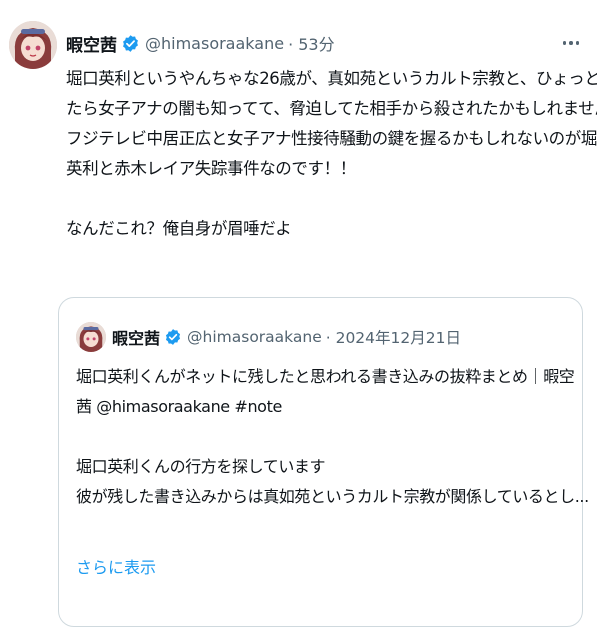 The height and width of the screenshot is (627, 597). Describe the element at coordinates (331, 78) in the screenshot. I see `tweet-text-line: 堀口英利というやんちゃな26歳が、真如苑というカルト宗教と、ひょっとし` at that location.